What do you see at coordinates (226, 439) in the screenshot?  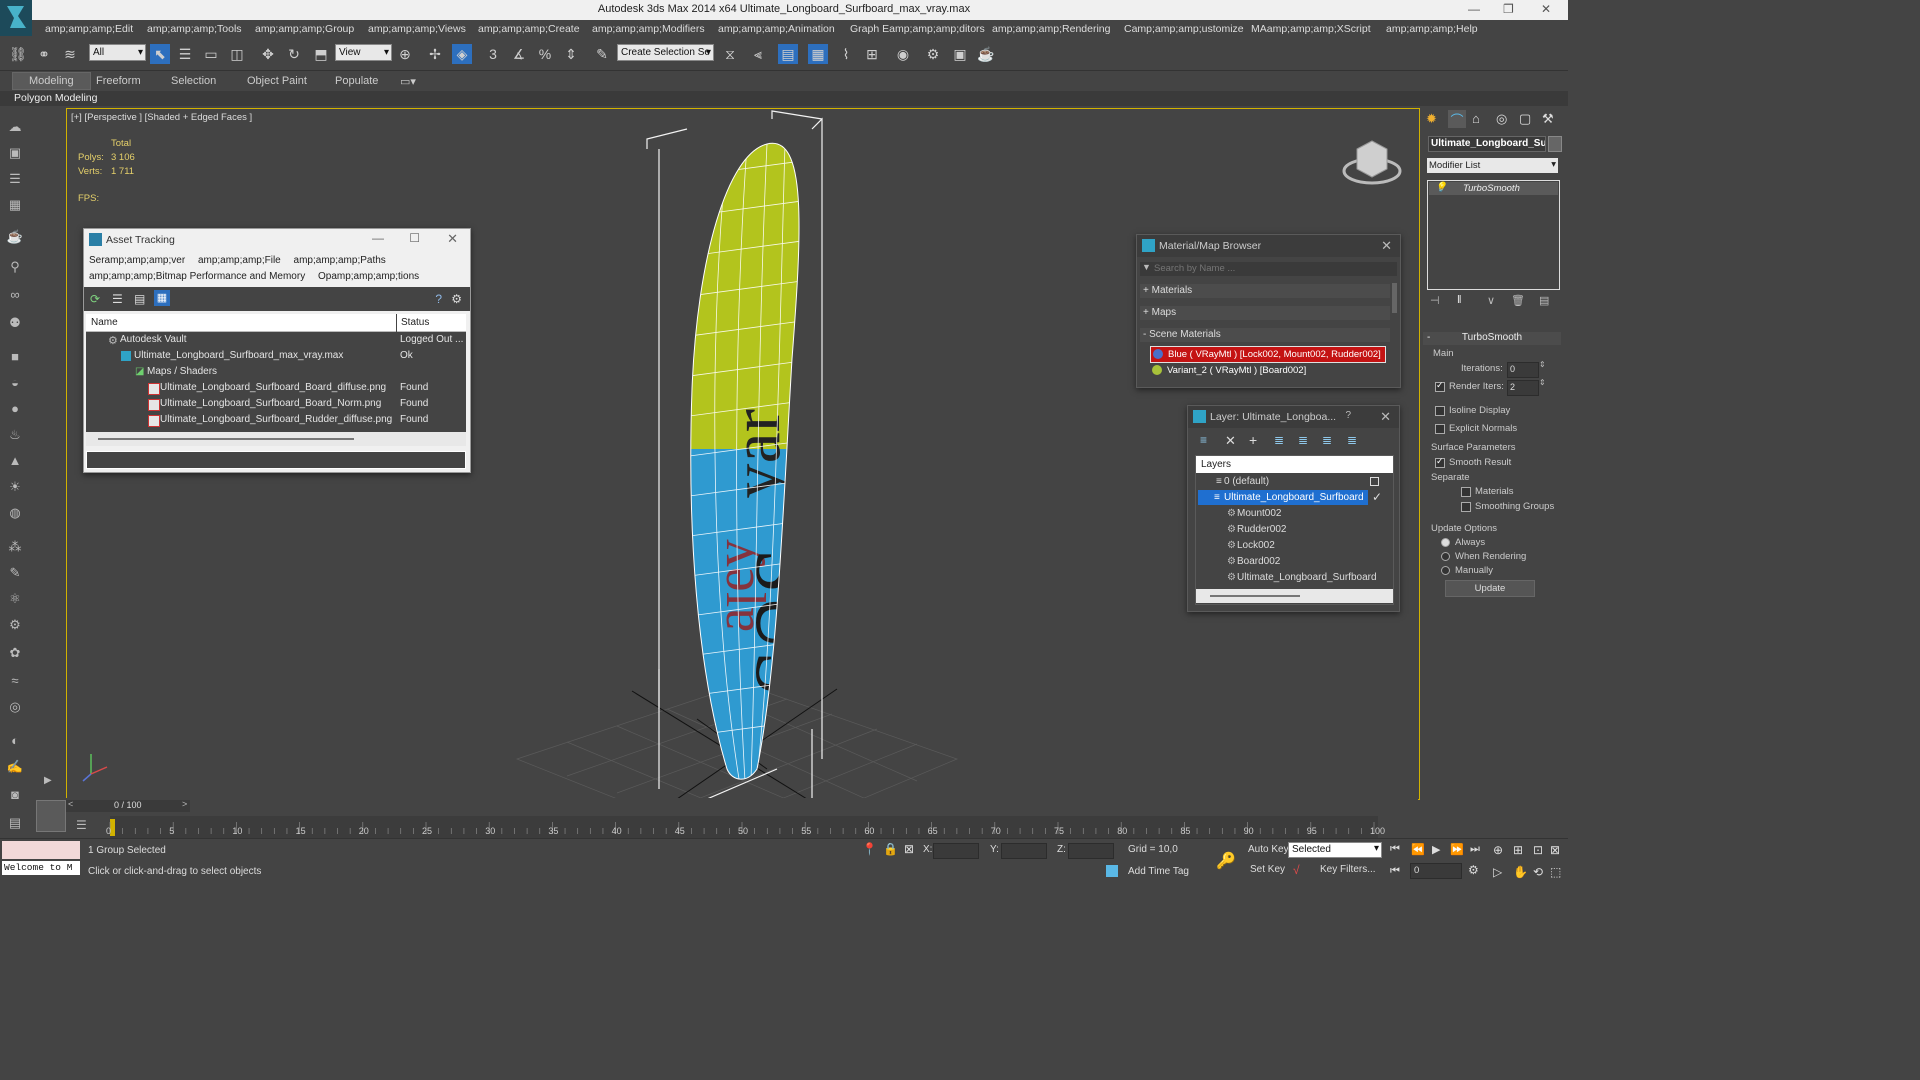 I see `scrollbar-thumb` at bounding box center [226, 439].